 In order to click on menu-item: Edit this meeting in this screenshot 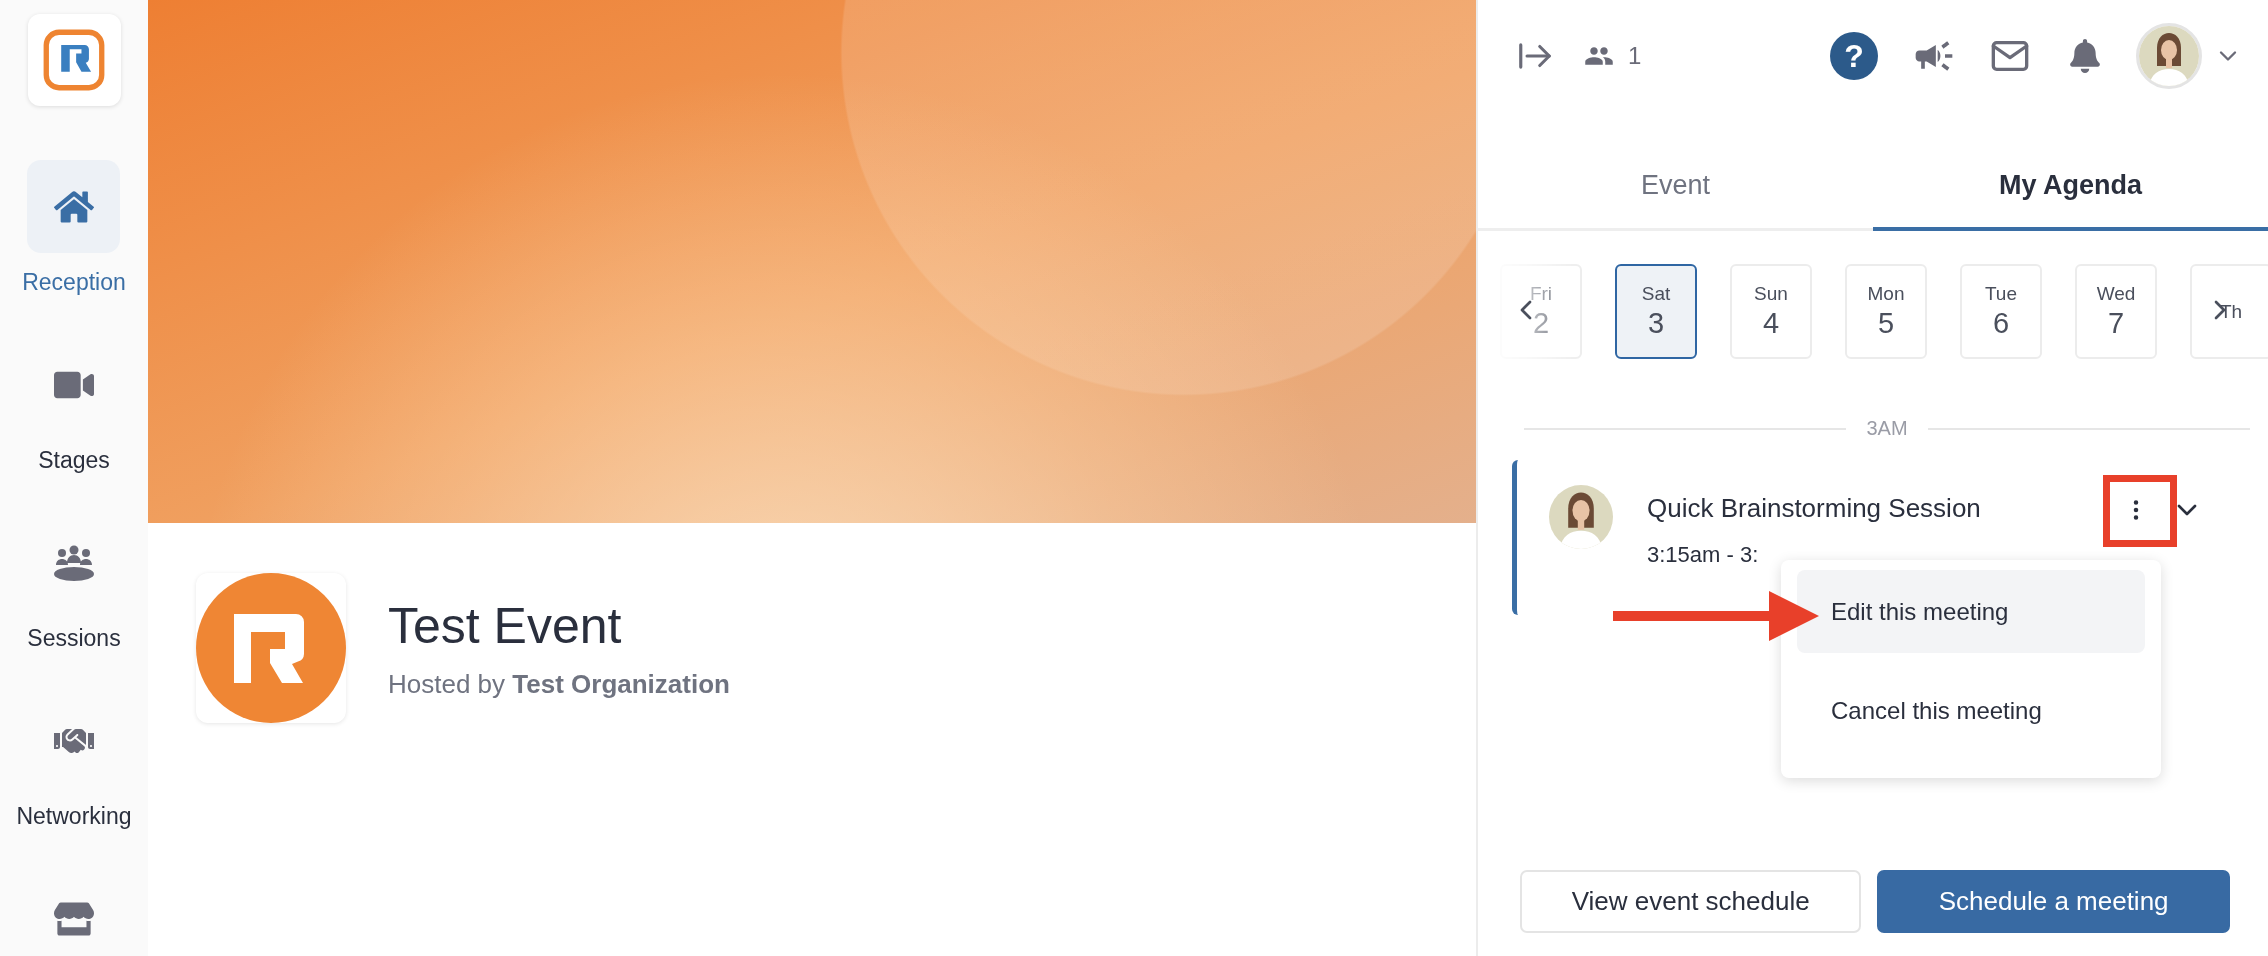, I will do `click(1971, 611)`.